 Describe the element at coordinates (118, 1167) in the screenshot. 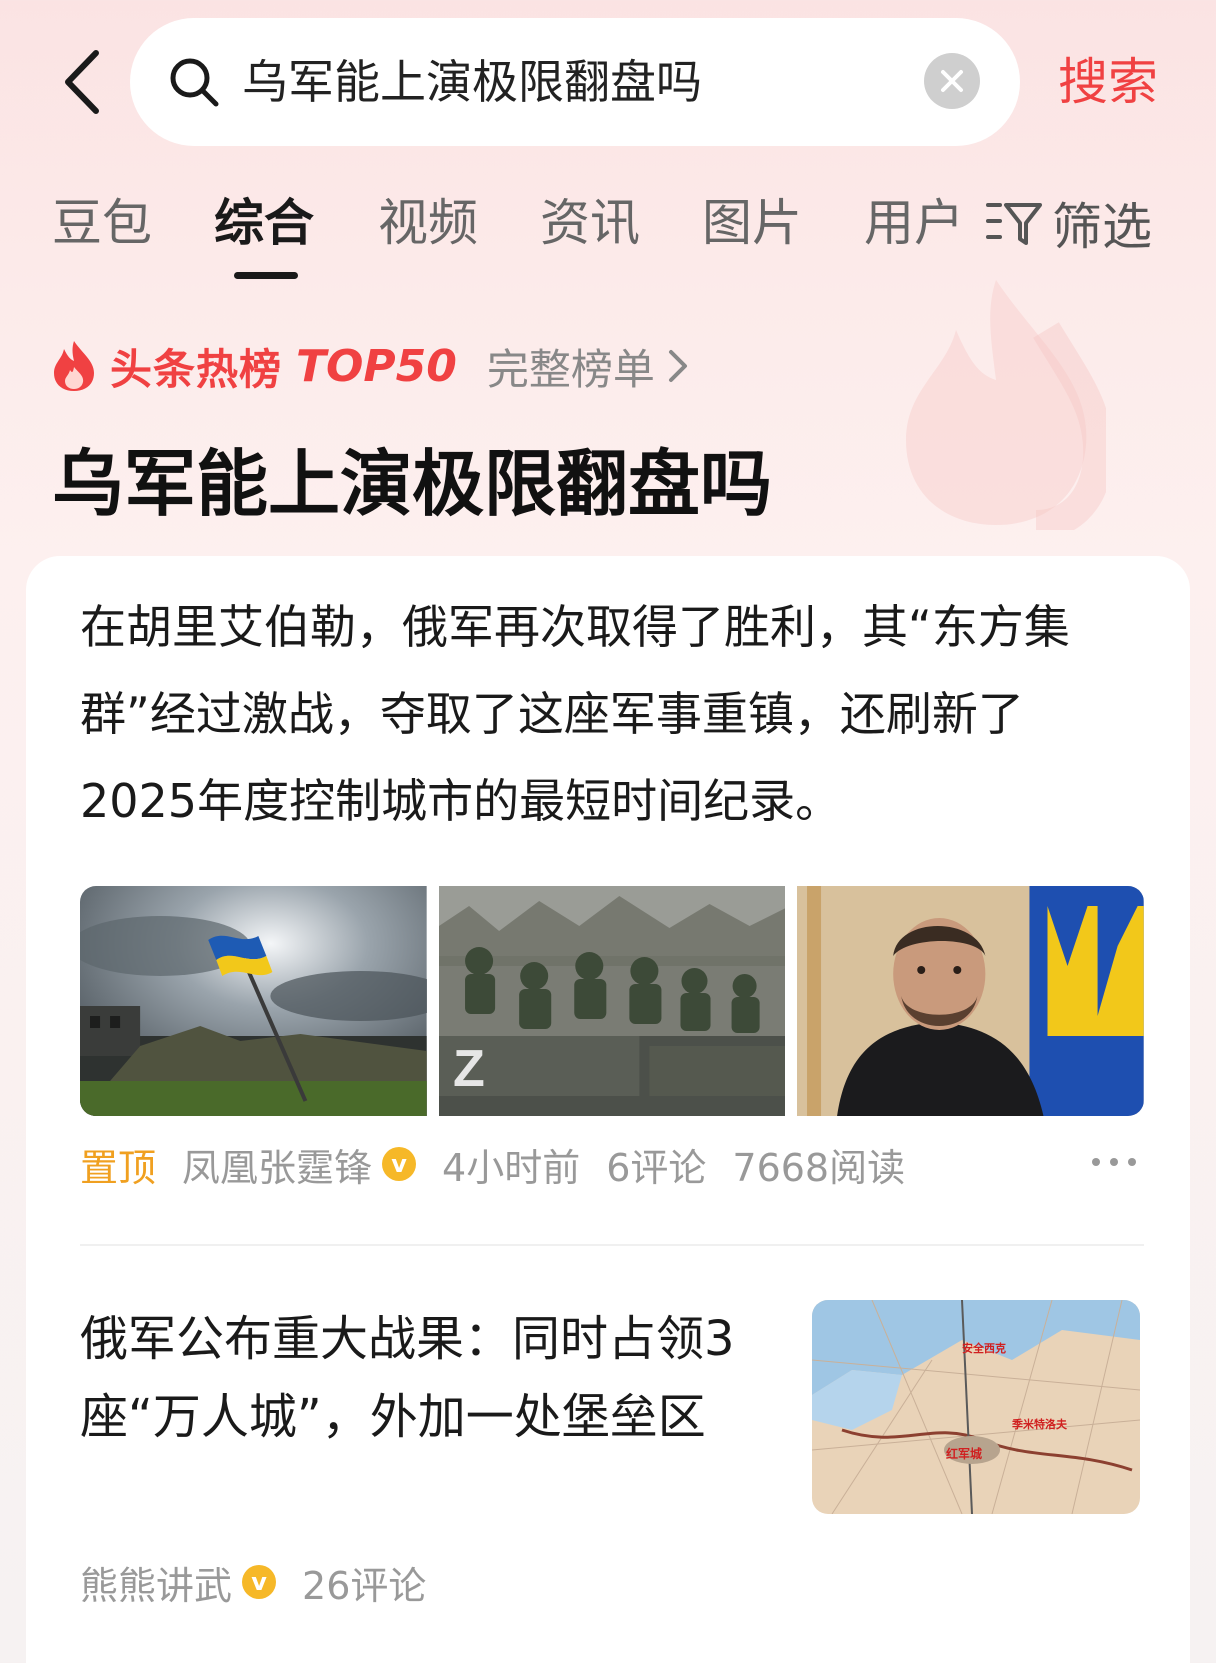

I see `pinned-badge: 置顶` at that location.